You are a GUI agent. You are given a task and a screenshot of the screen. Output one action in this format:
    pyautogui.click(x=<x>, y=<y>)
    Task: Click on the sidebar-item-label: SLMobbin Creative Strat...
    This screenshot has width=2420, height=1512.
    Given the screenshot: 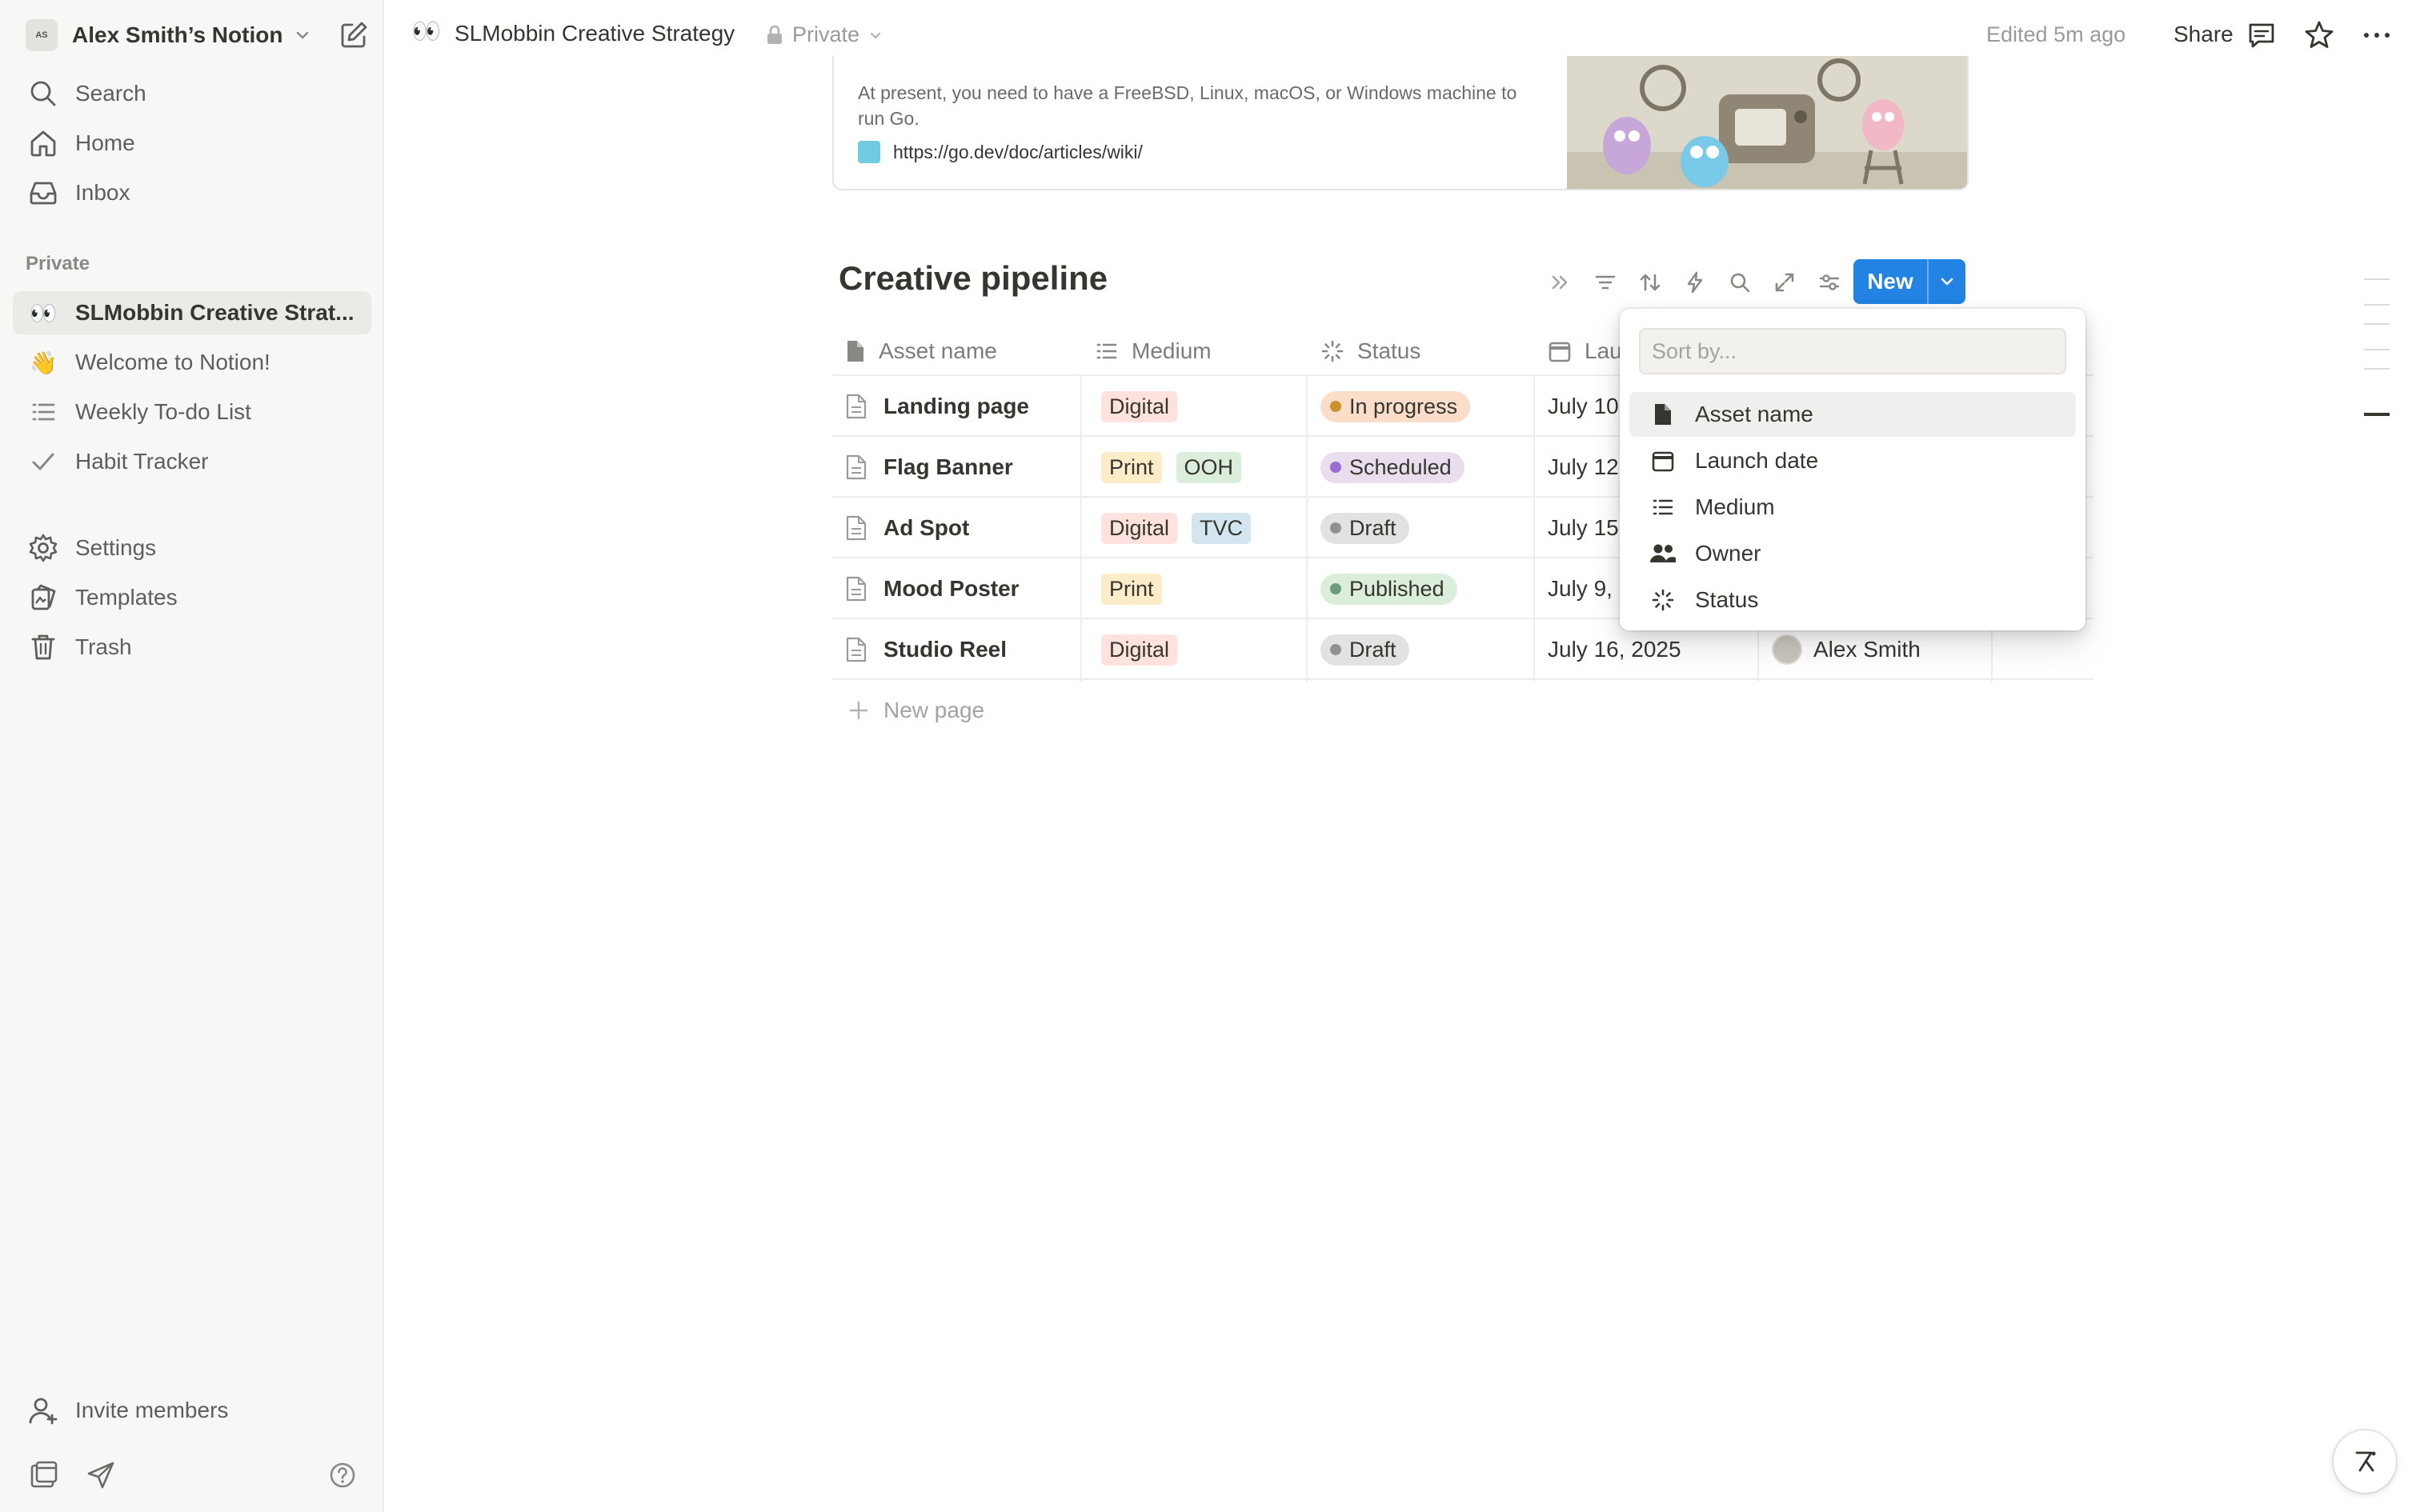 What is the action you would take?
    pyautogui.click(x=215, y=312)
    